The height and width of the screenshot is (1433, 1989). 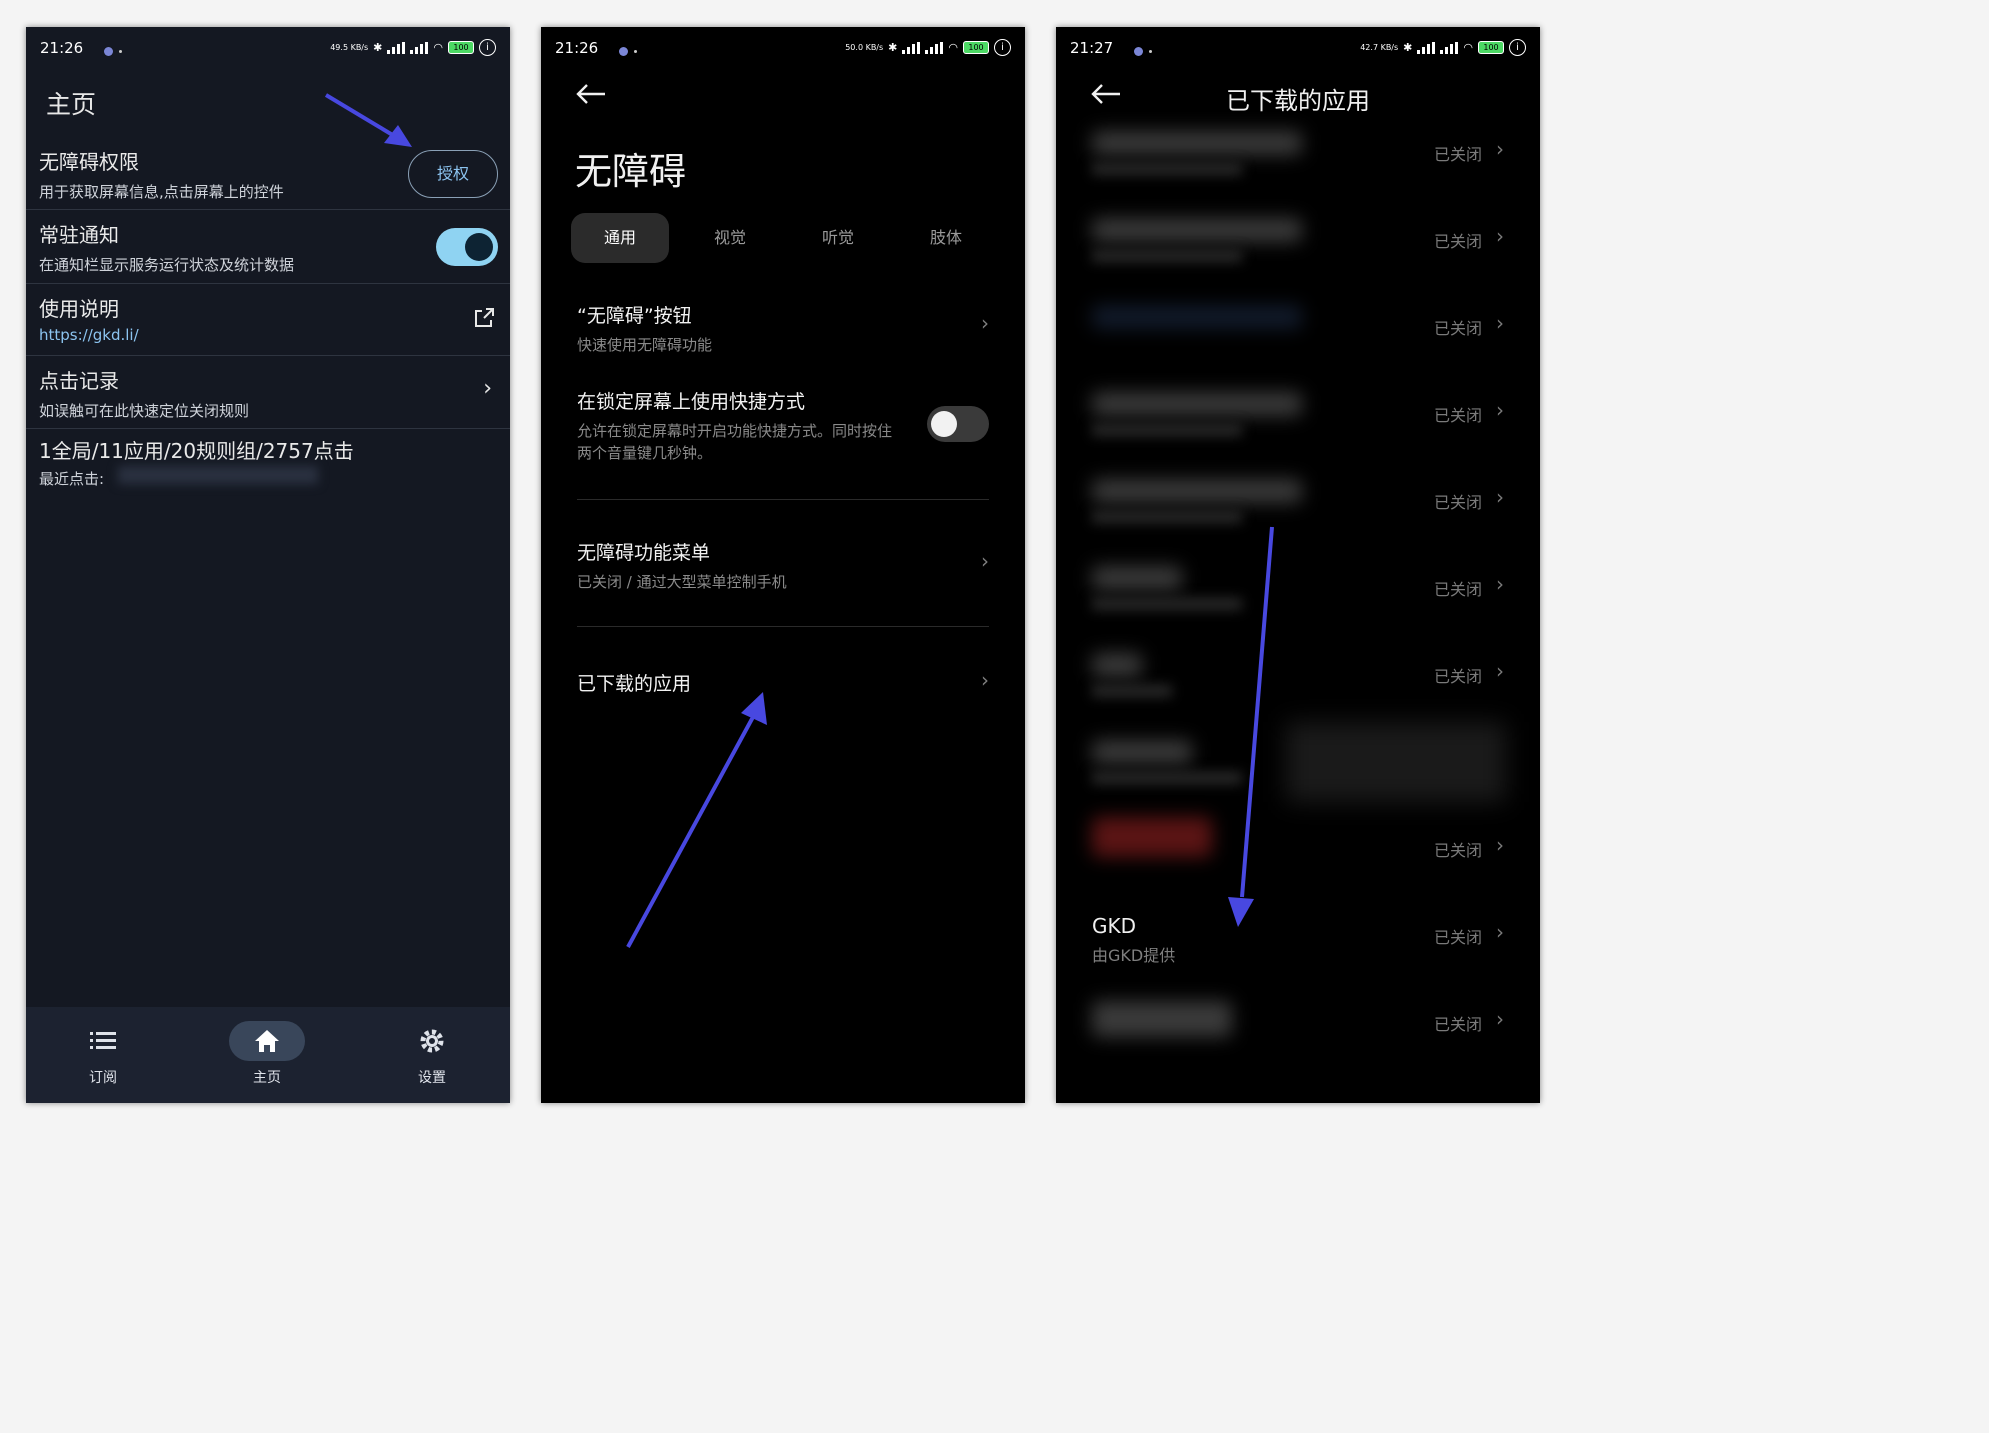 I want to click on nav-label-home: 主页, so click(x=267, y=1078).